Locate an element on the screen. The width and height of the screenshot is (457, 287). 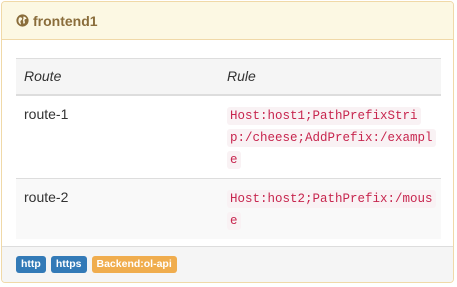
backend-badge: Backend:ol-api is located at coordinates (134, 264).